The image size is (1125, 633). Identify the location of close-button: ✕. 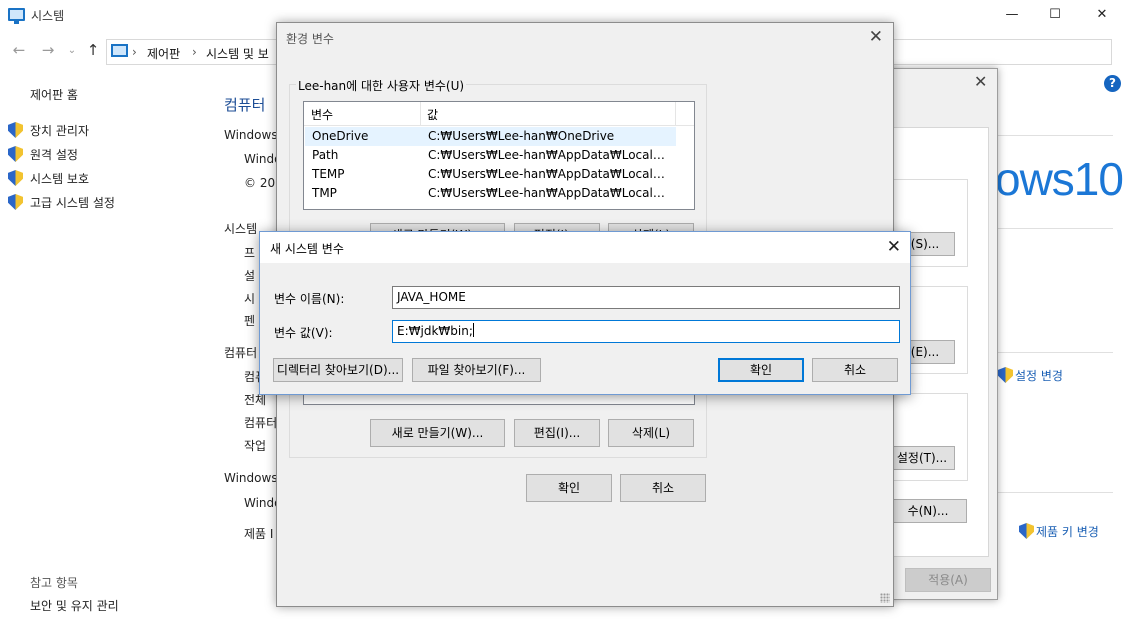
(1102, 15).